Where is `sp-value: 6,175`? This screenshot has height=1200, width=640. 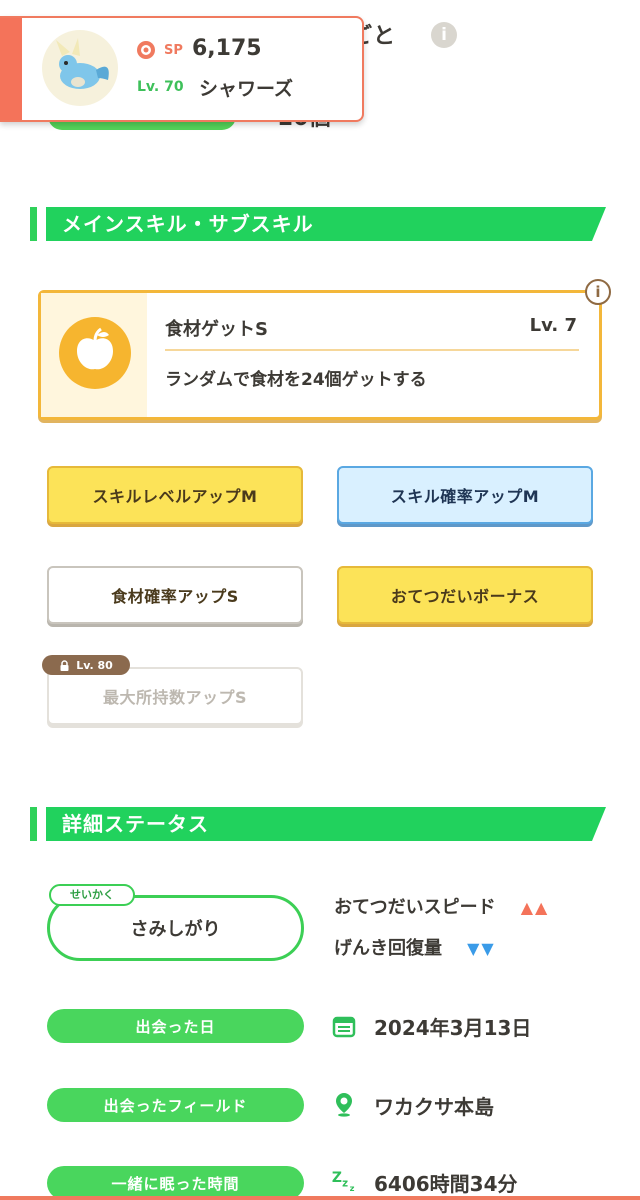
sp-value: 6,175 is located at coordinates (227, 48).